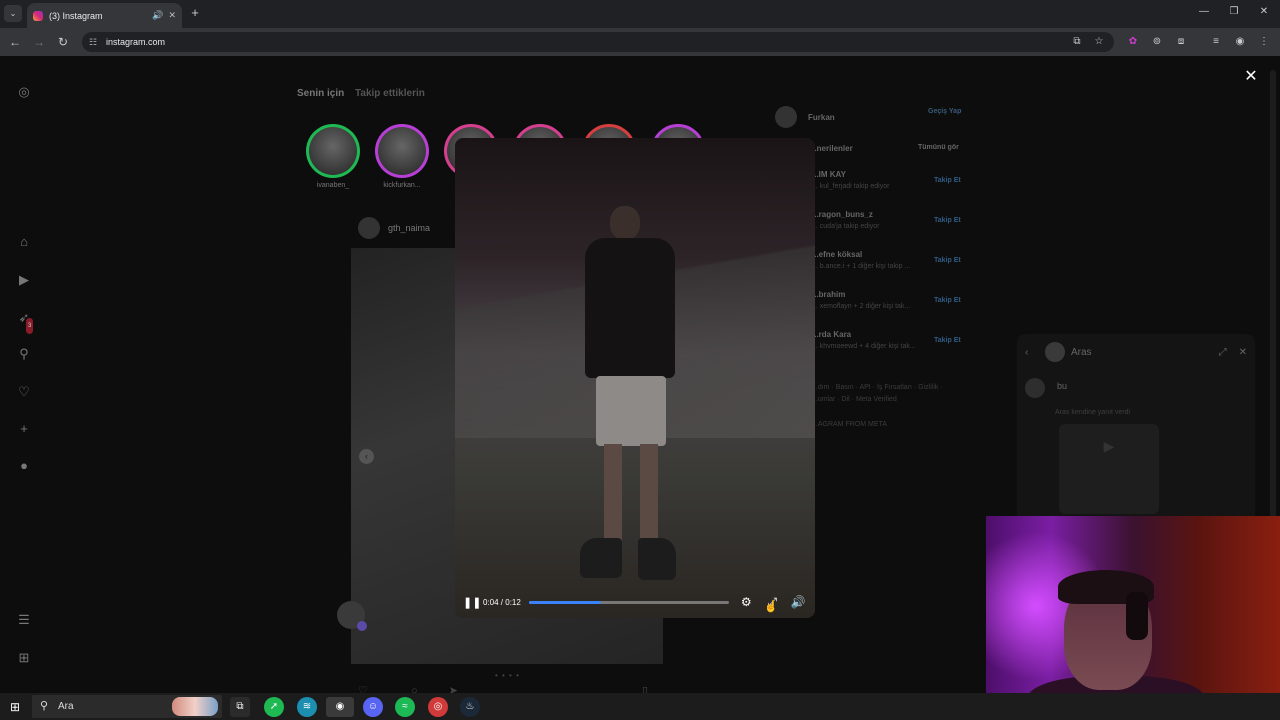 The image size is (1280, 720). I want to click on save-icon: ▯, so click(645, 688).